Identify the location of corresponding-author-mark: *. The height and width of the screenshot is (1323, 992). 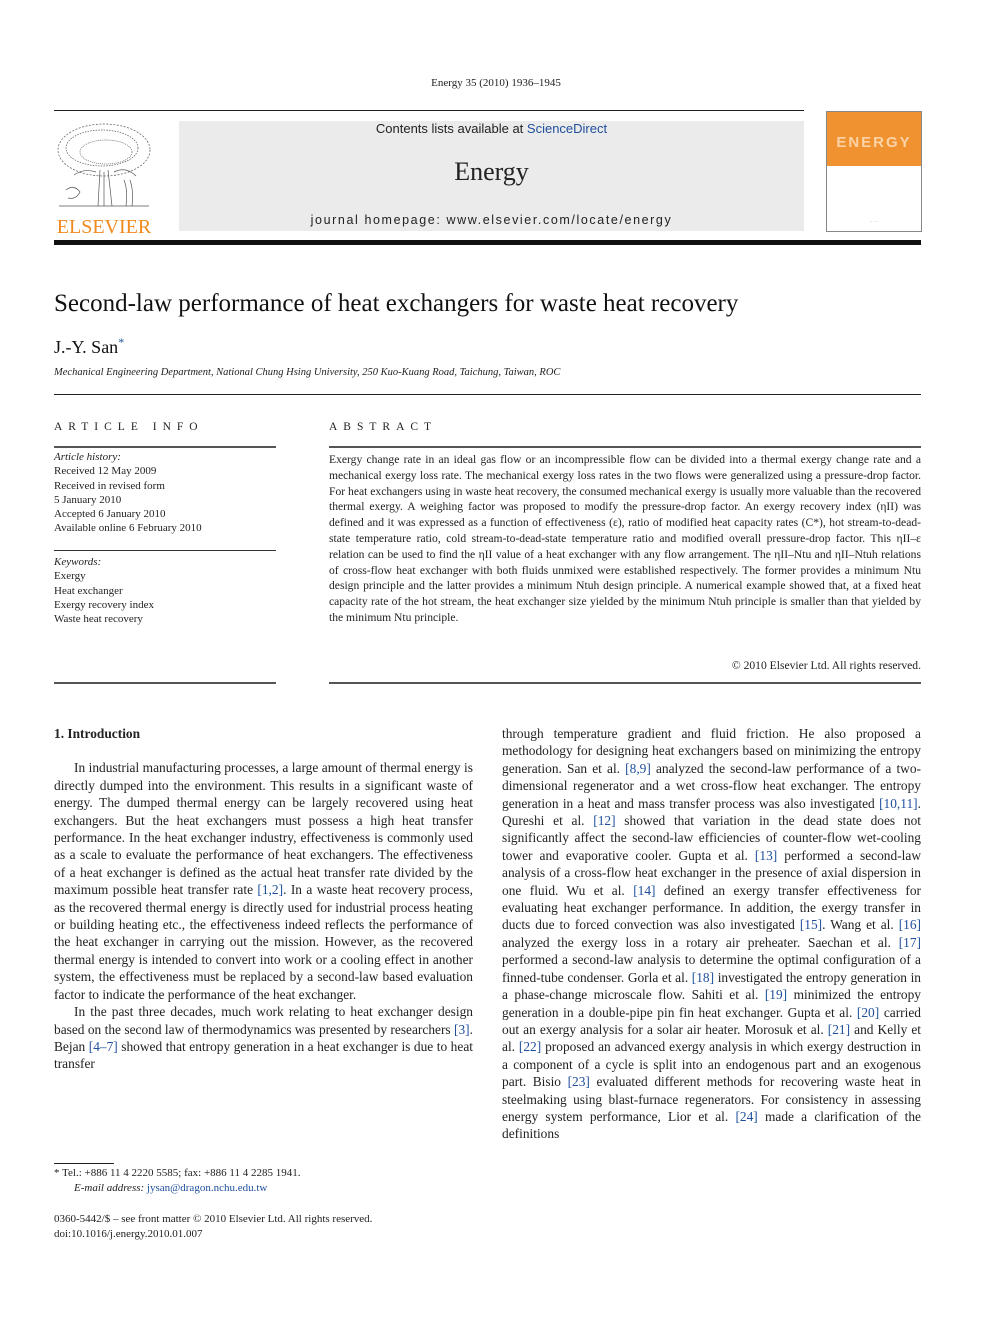
(121, 342).